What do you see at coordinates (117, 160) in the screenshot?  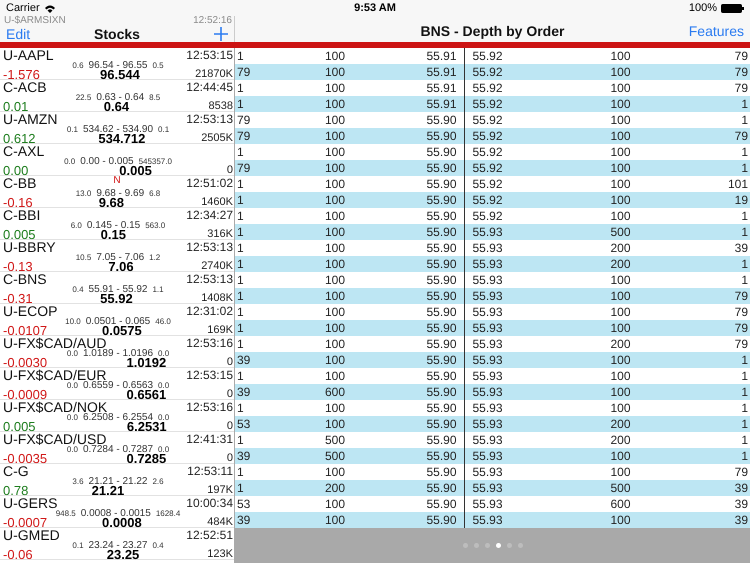 I see `stock-row: C-AXL 0.0 0.00 - 0.005 545357.0 0.00 0.005 0` at bounding box center [117, 160].